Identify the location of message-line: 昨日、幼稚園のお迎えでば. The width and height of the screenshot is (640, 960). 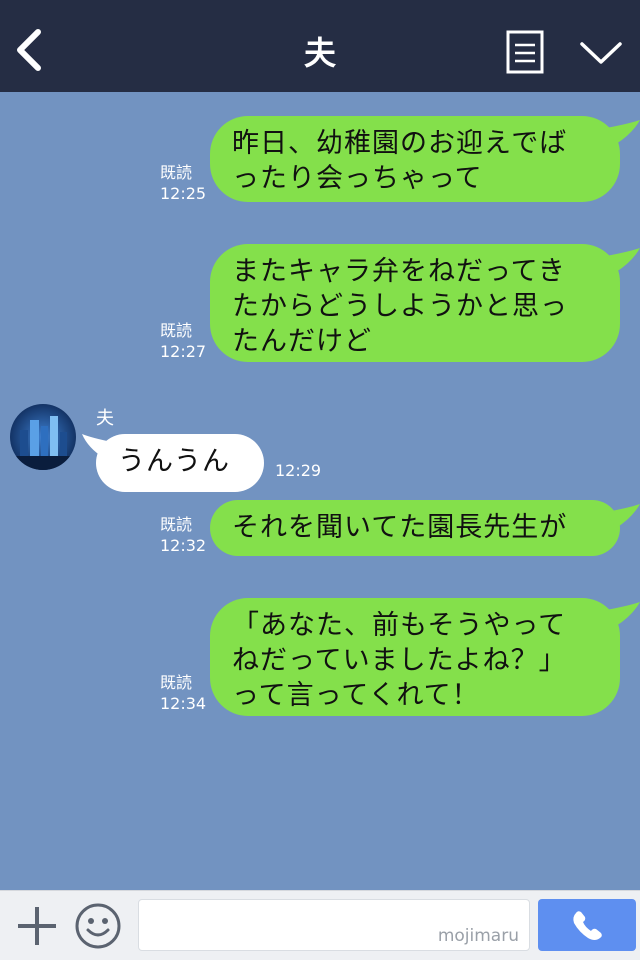
(400, 143).